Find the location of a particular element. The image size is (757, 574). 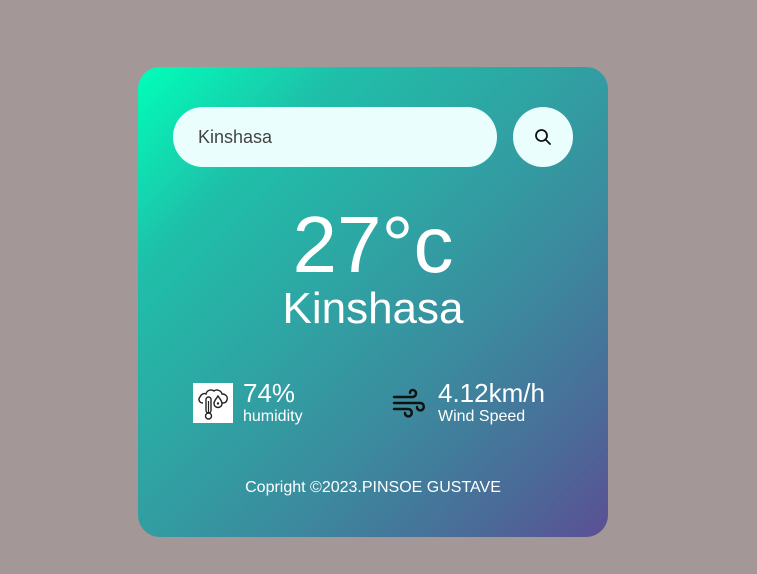

humidity-label: humidity is located at coordinates (273, 416).